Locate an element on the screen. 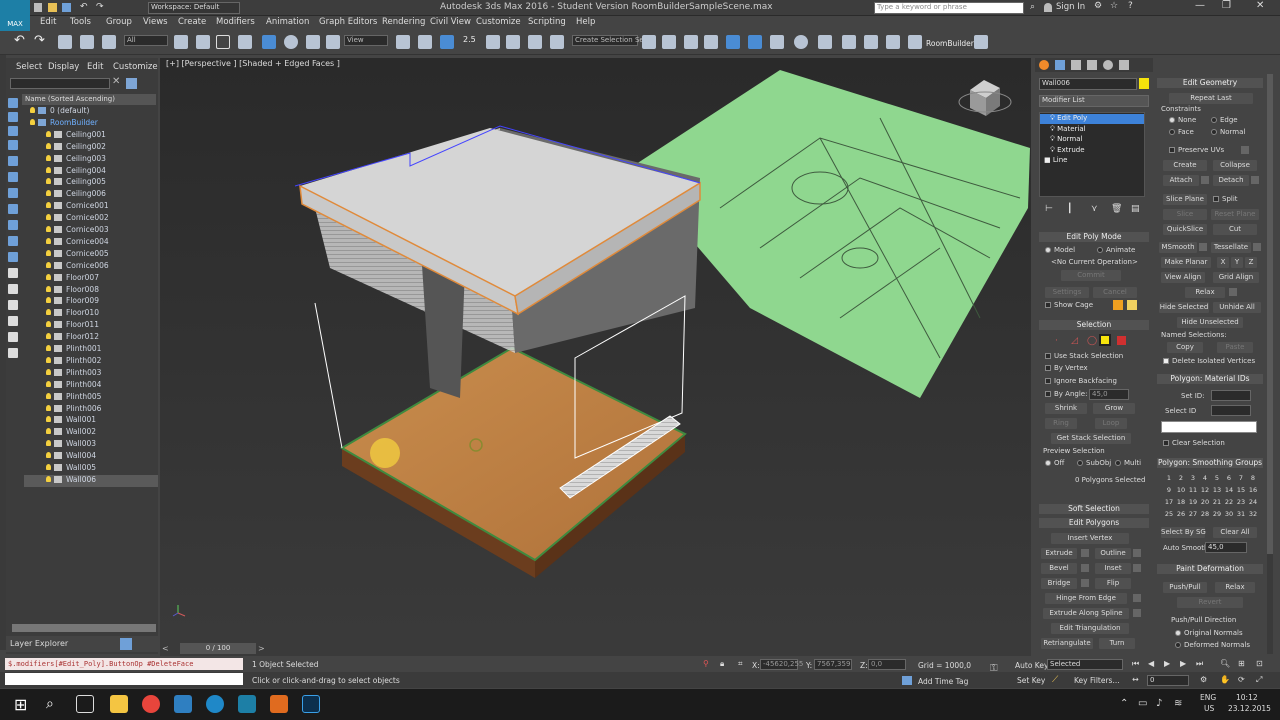 The height and width of the screenshot is (720, 1280). msmooth-button: MSmooth is located at coordinates (1178, 247).